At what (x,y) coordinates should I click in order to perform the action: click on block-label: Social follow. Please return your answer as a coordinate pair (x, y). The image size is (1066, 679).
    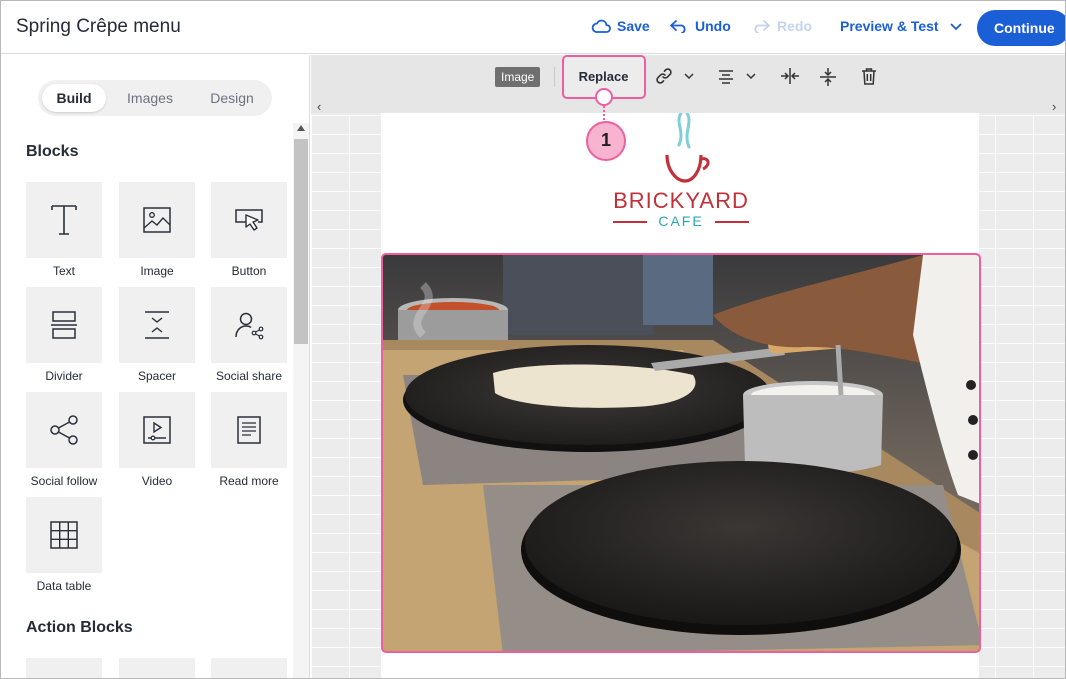
    Looking at the image, I should click on (64, 481).